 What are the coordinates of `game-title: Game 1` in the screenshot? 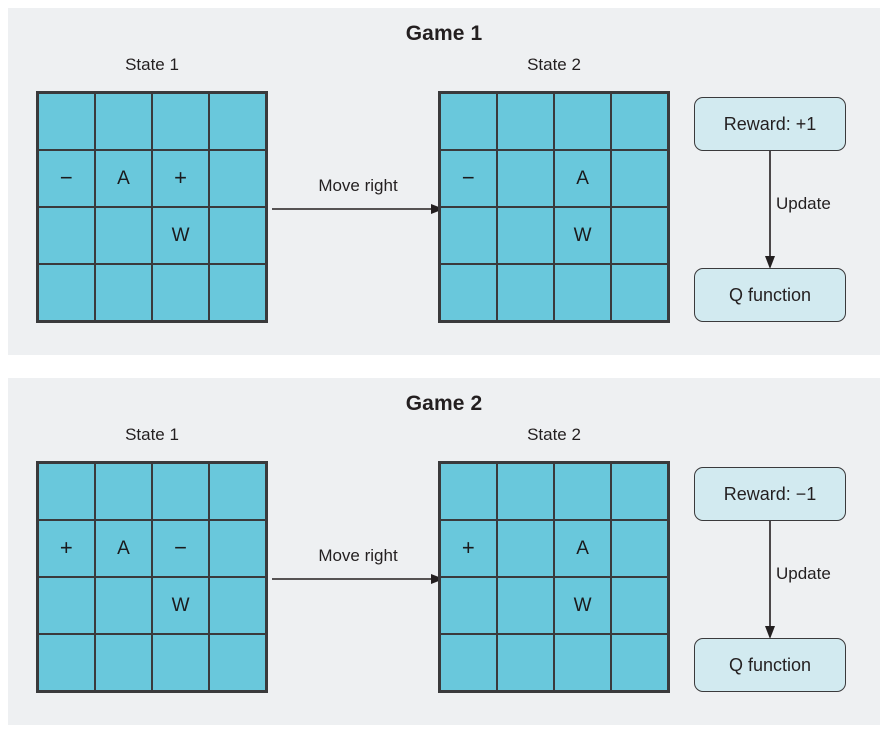 It's located at (444, 33).